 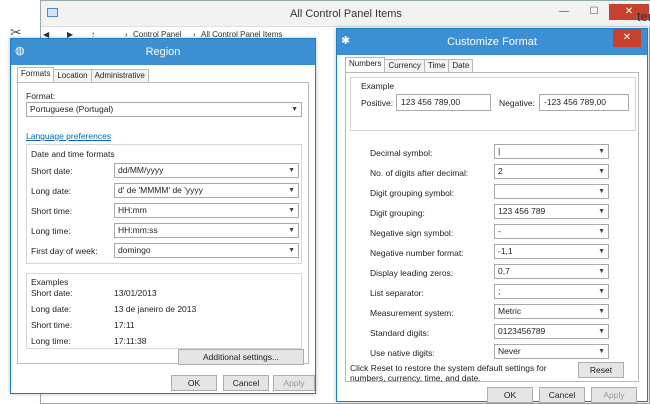 I want to click on long-time-label: Long time:, so click(x=51, y=231).